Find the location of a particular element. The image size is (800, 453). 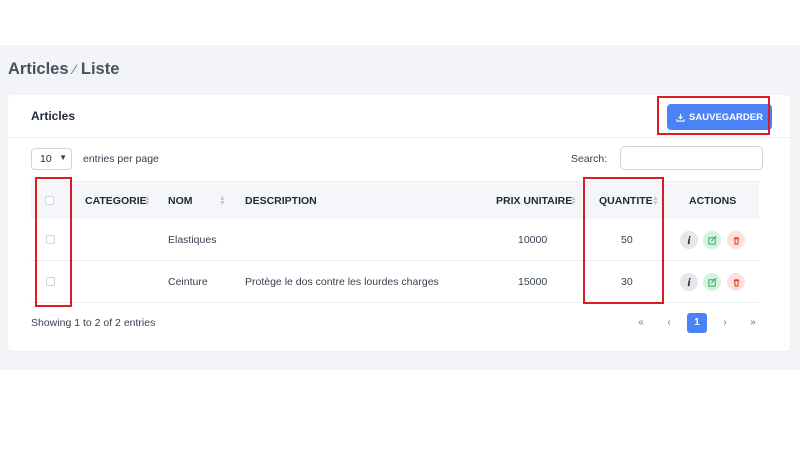

search-input is located at coordinates (691, 158).